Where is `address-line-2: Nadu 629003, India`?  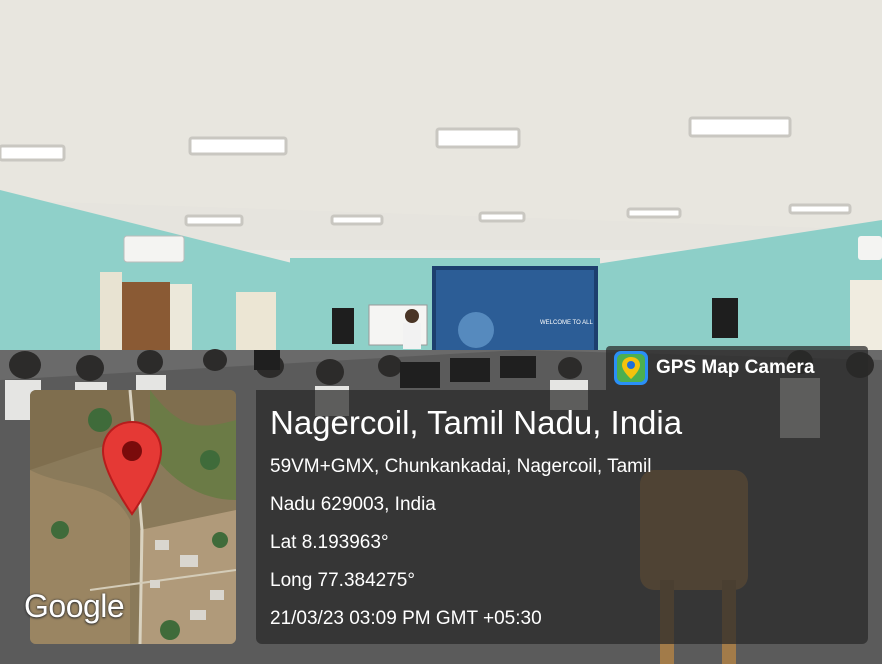
address-line-2: Nadu 629003, India is located at coordinates (353, 504).